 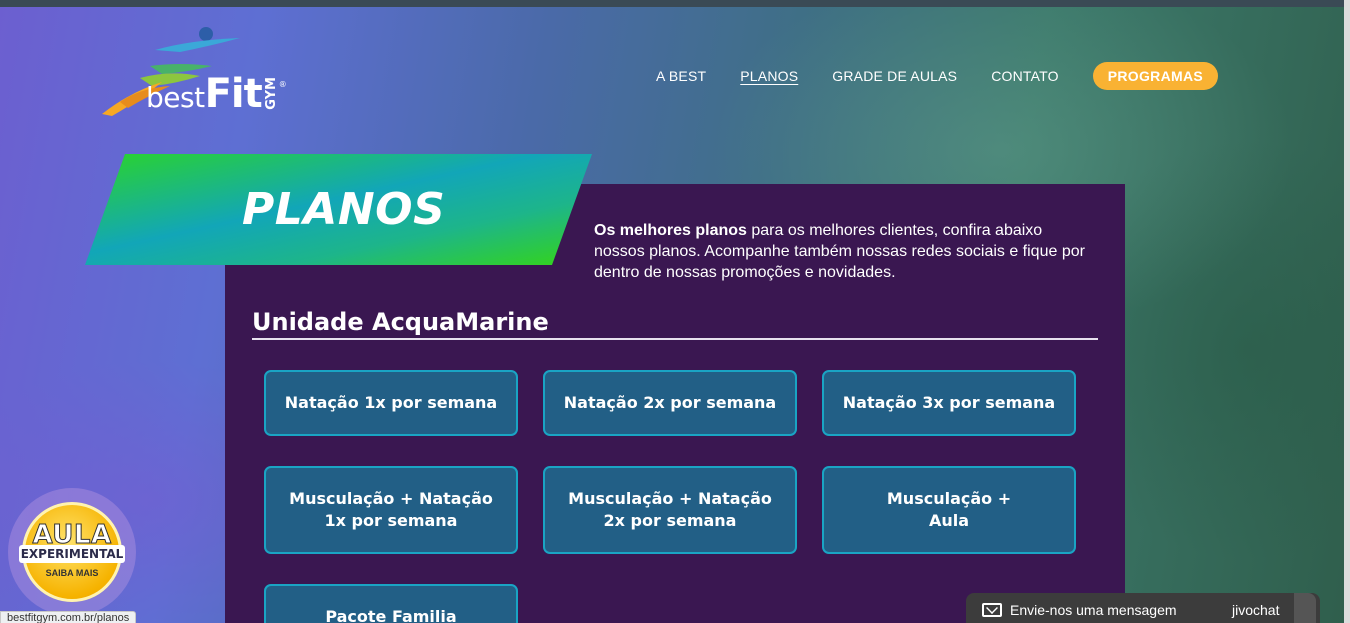 I want to click on logo-fit: Fit, so click(x=233, y=94).